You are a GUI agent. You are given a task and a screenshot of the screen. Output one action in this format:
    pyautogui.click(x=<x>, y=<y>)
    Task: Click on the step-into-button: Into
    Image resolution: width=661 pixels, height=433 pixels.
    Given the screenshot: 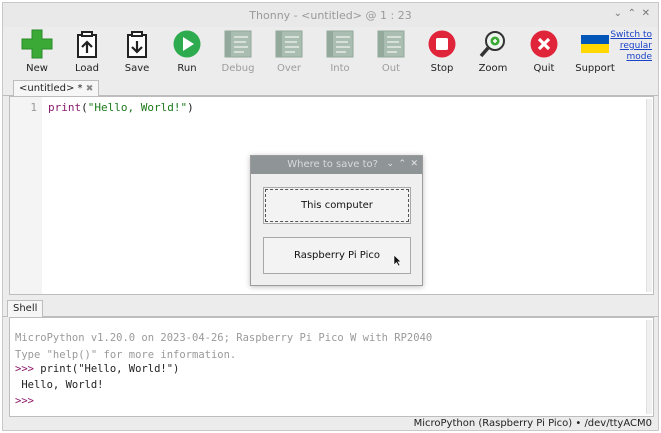 What is the action you would take?
    pyautogui.click(x=340, y=54)
    